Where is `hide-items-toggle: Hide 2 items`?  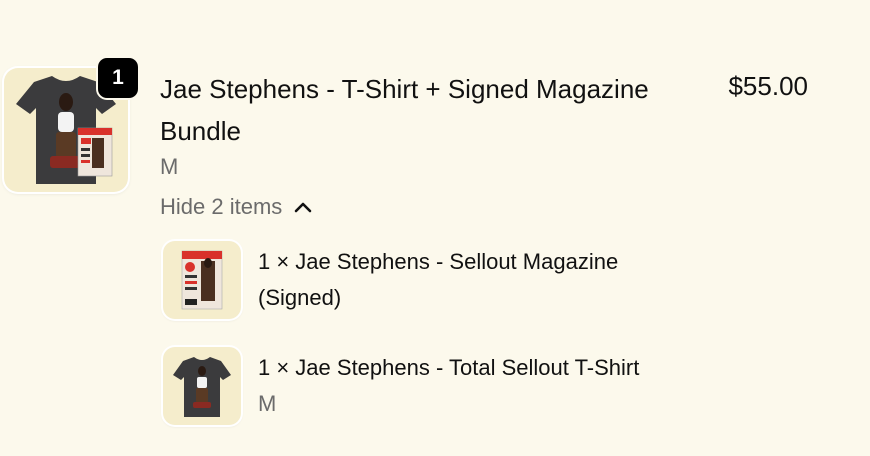
hide-items-toggle: Hide 2 items is located at coordinates (236, 207).